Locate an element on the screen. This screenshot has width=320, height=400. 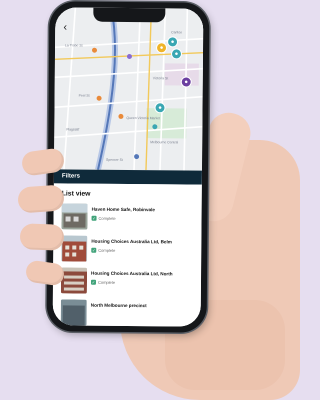
back-arrow-icon: ‹ is located at coordinates (65, 27).